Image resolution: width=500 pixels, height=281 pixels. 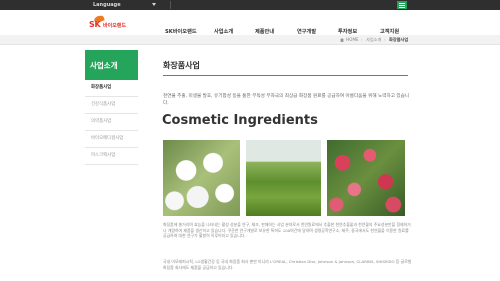 I want to click on section-heading: Cosmetic Ingredients, so click(x=240, y=120).